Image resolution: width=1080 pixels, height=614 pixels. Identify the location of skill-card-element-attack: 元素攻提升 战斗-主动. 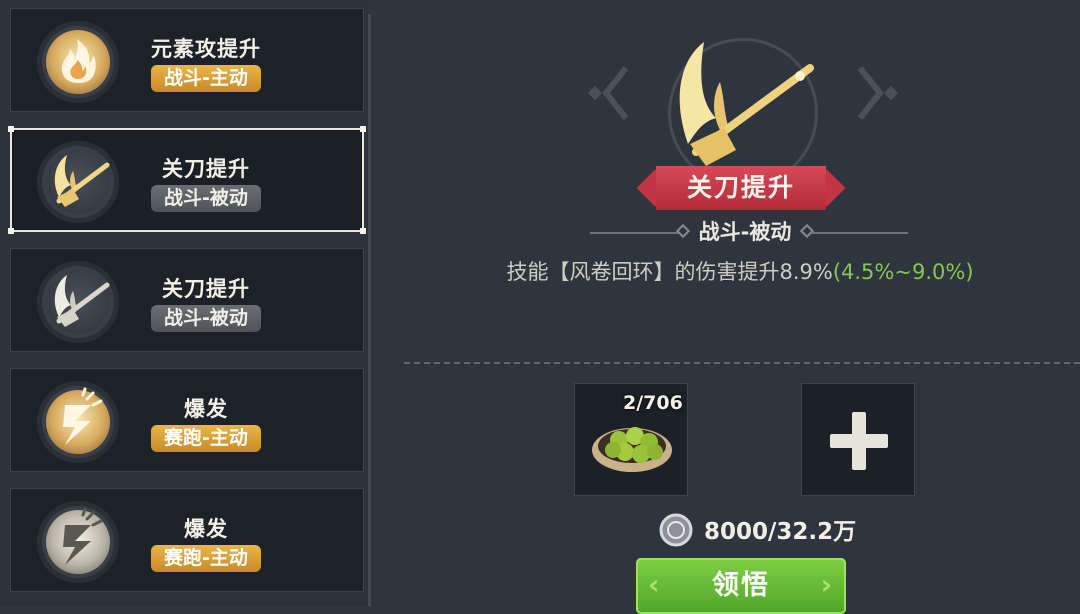
(187, 60).